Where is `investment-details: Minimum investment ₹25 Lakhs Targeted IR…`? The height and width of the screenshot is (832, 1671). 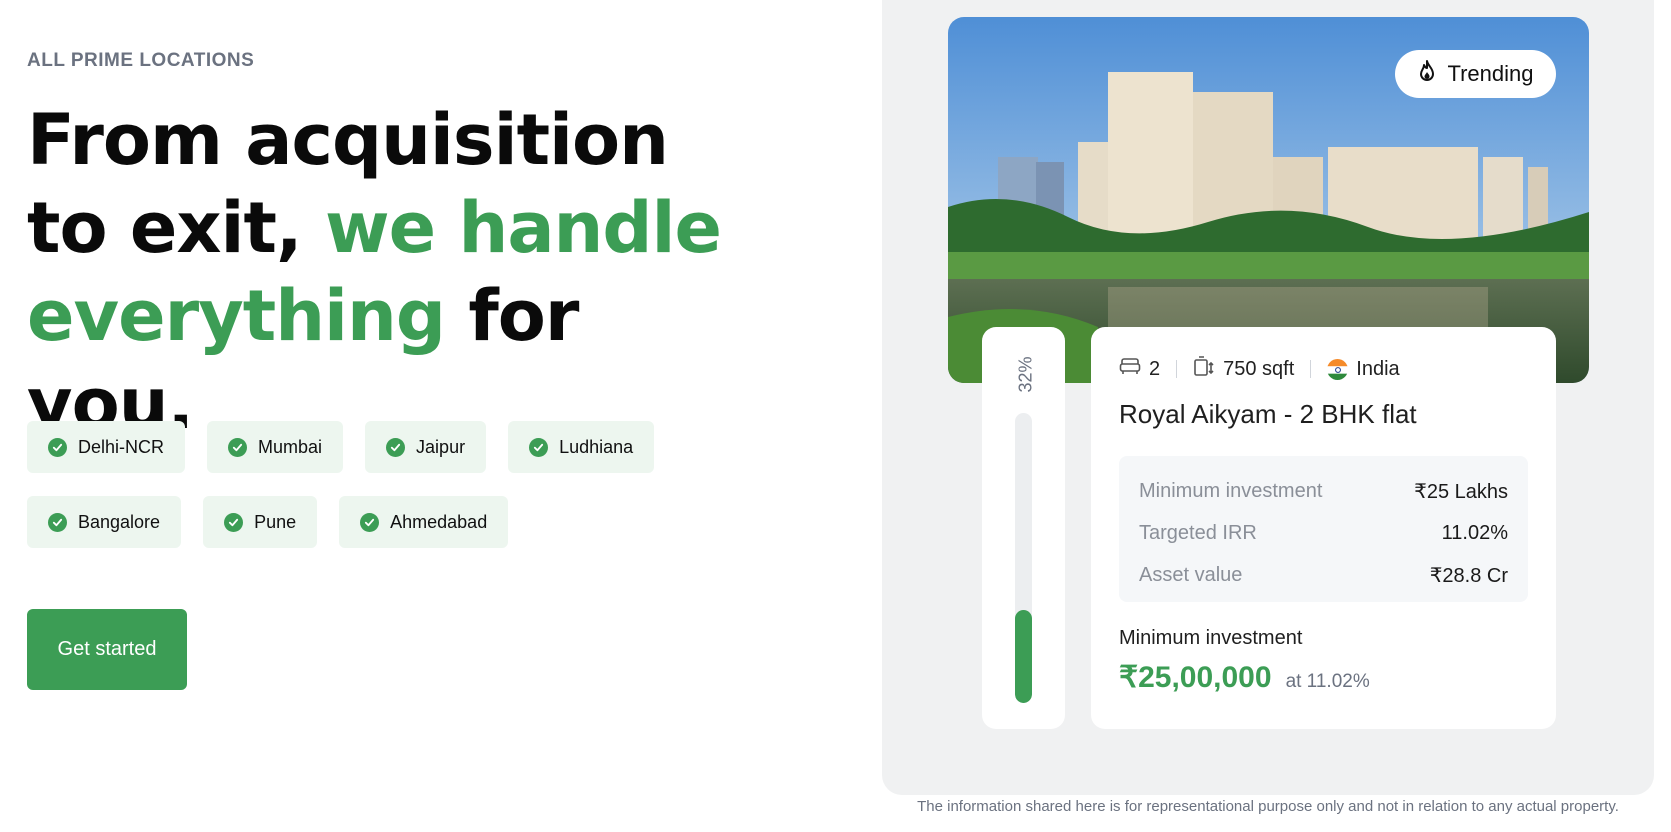 investment-details: Minimum investment ₹25 Lakhs Targeted IR… is located at coordinates (1323, 529).